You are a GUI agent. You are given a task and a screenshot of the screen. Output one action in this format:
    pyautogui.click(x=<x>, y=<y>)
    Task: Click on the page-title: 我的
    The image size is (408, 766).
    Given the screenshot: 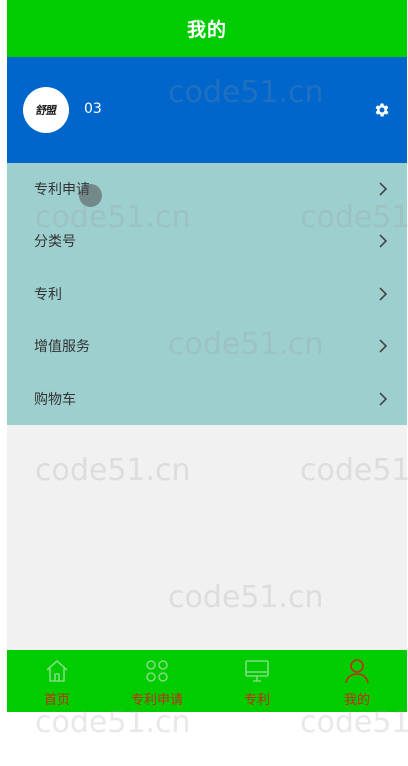 What is the action you would take?
    pyautogui.click(x=207, y=28)
    